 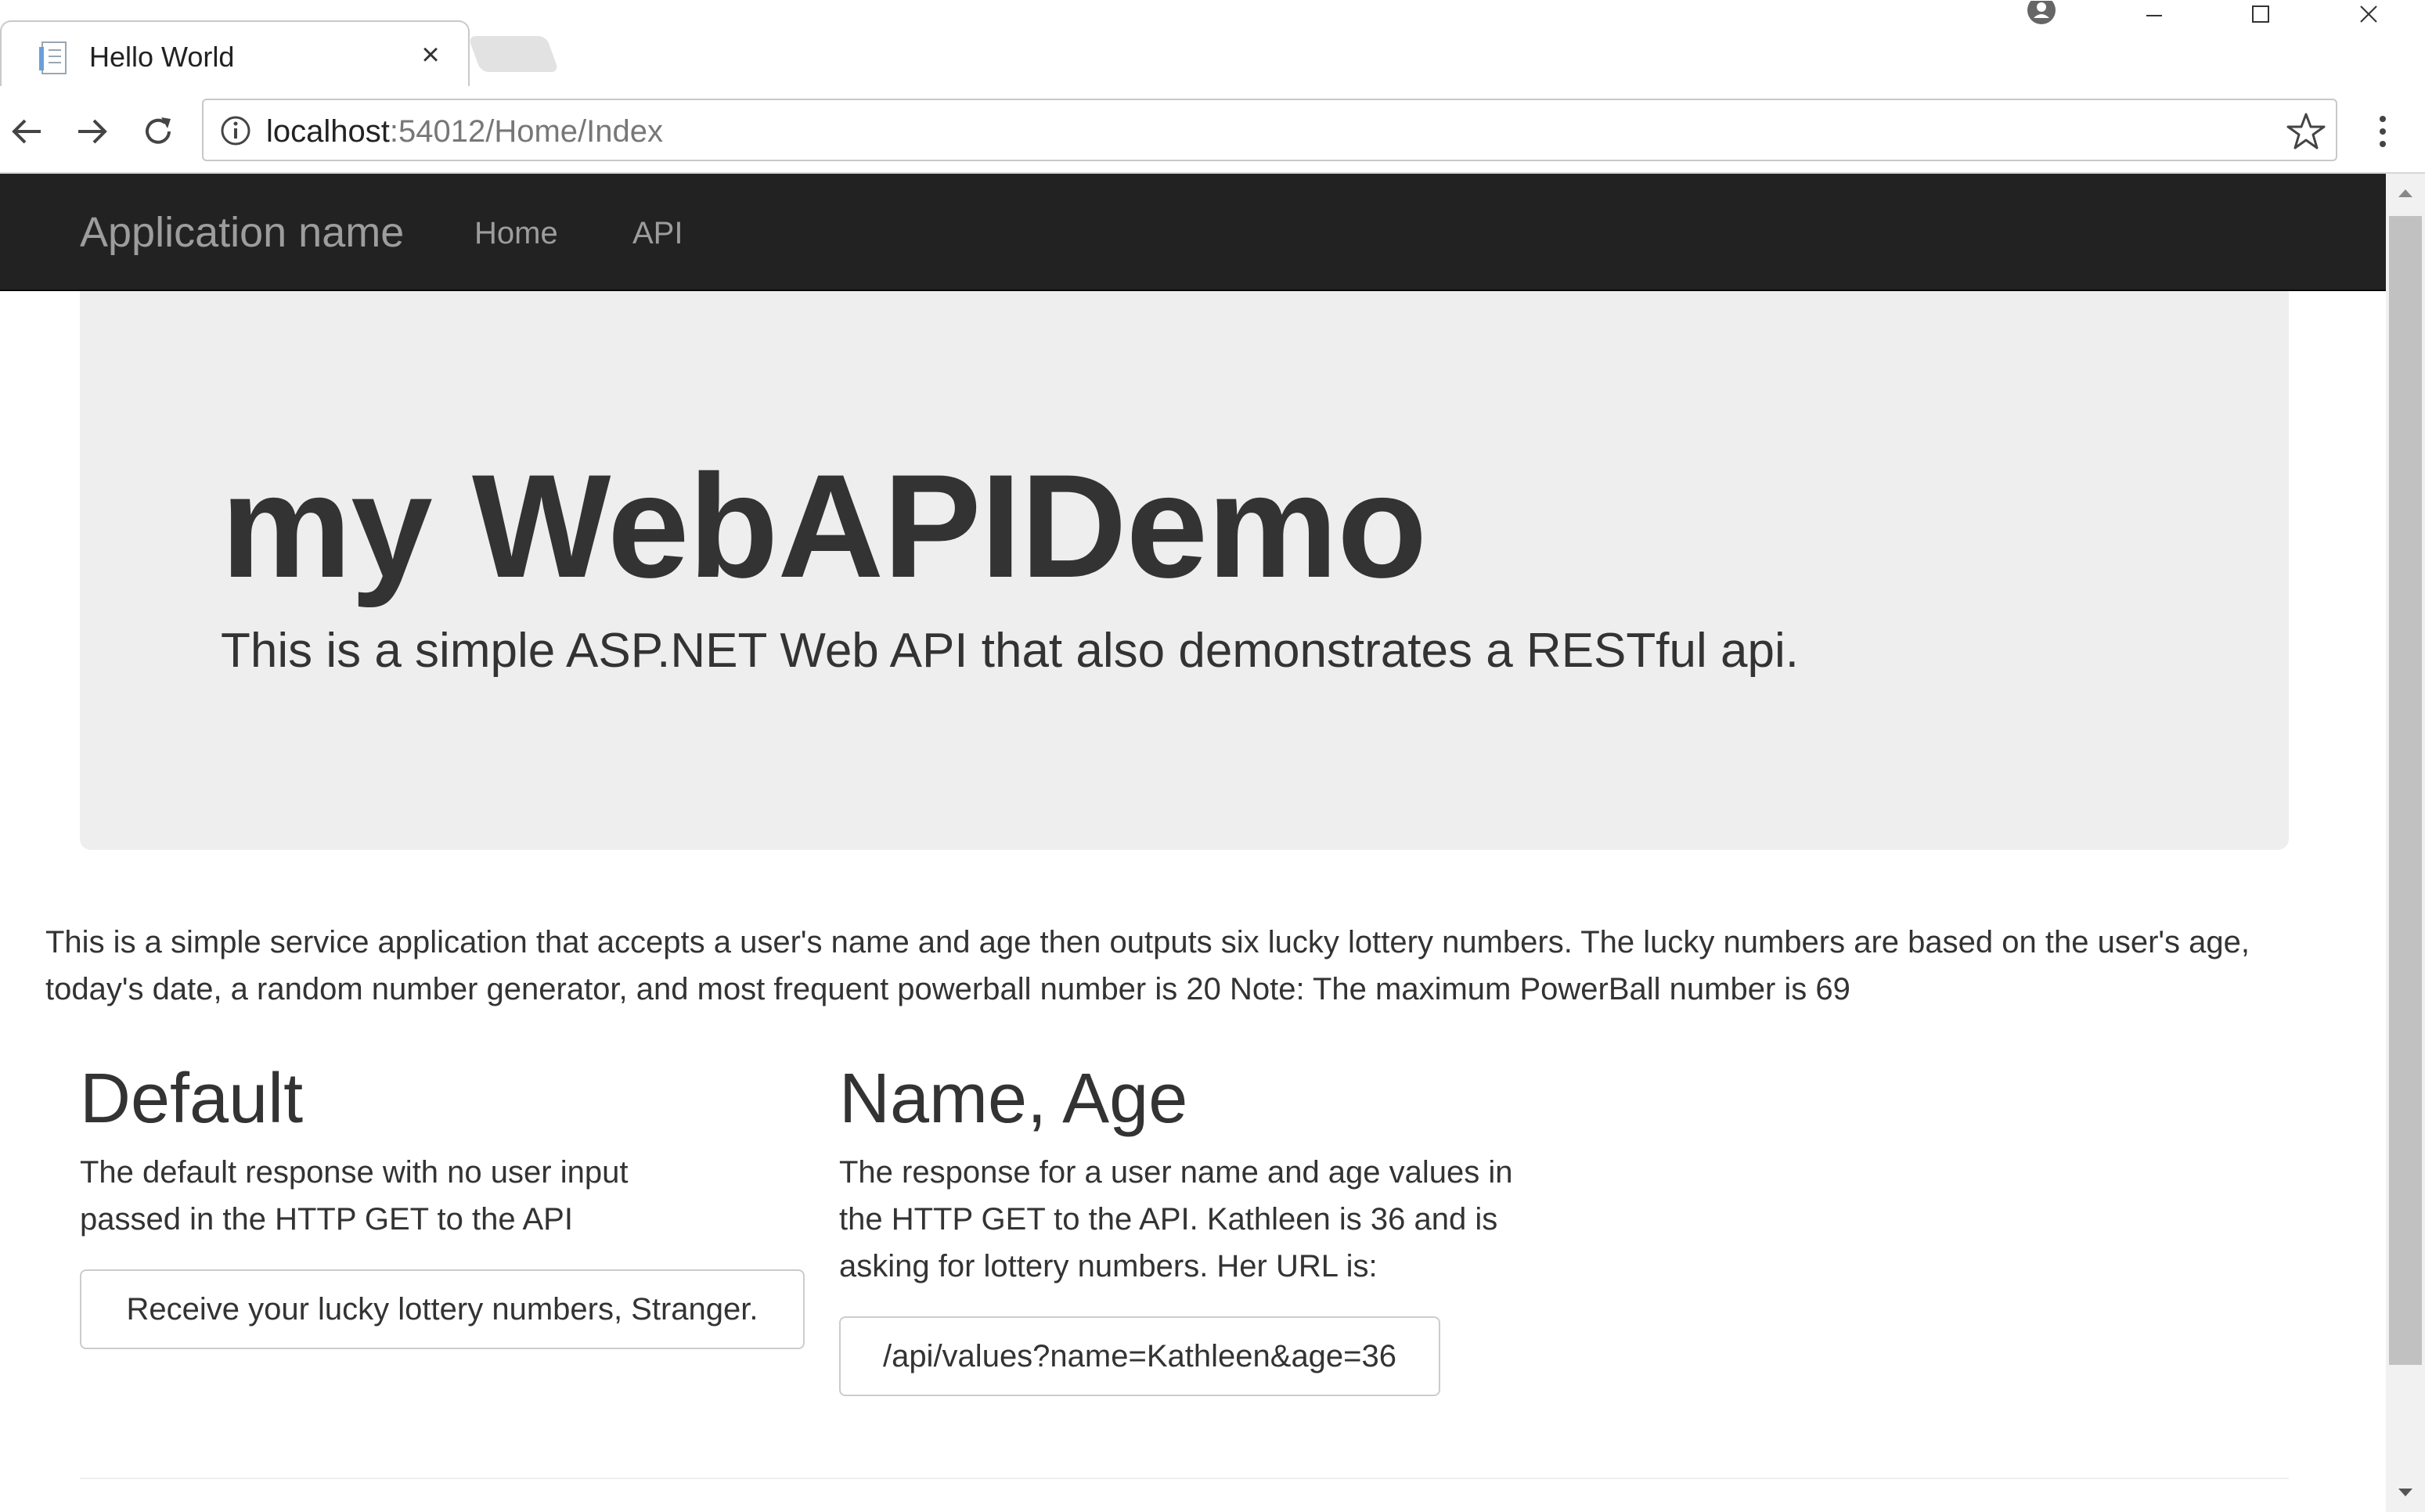 I want to click on browser-tab: Hello World ×, so click(x=235, y=54).